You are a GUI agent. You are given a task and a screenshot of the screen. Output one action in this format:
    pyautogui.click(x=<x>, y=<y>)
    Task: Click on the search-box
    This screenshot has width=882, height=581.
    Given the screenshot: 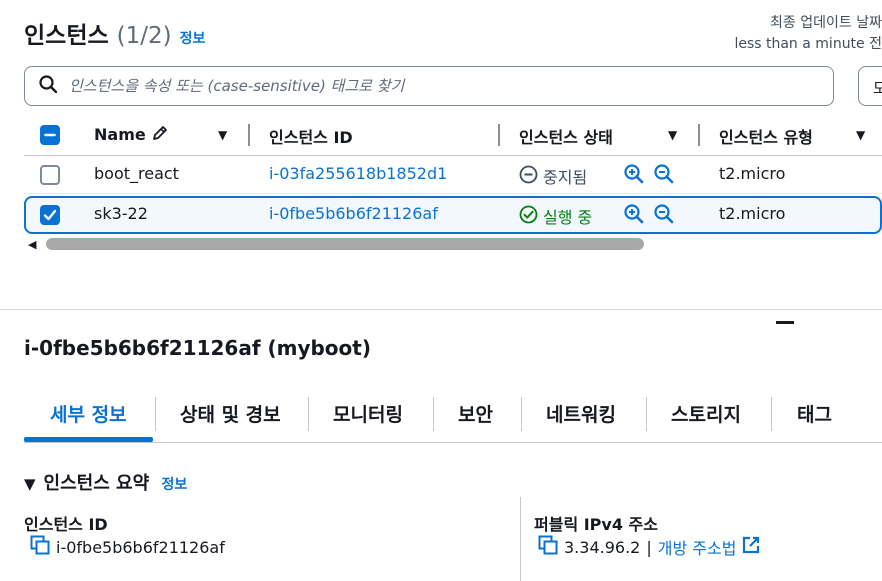 What is the action you would take?
    pyautogui.click(x=429, y=86)
    